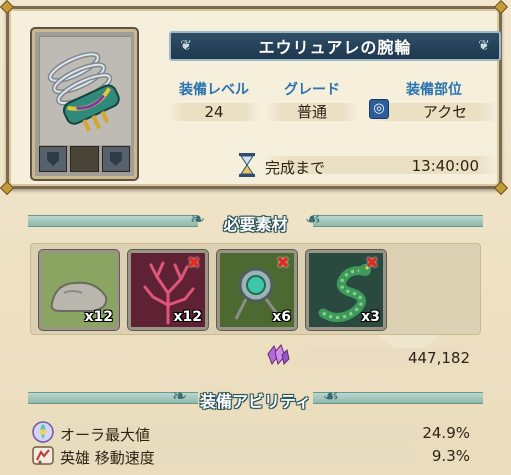  What do you see at coordinates (370, 317) in the screenshot?
I see `material-qty: x3` at bounding box center [370, 317].